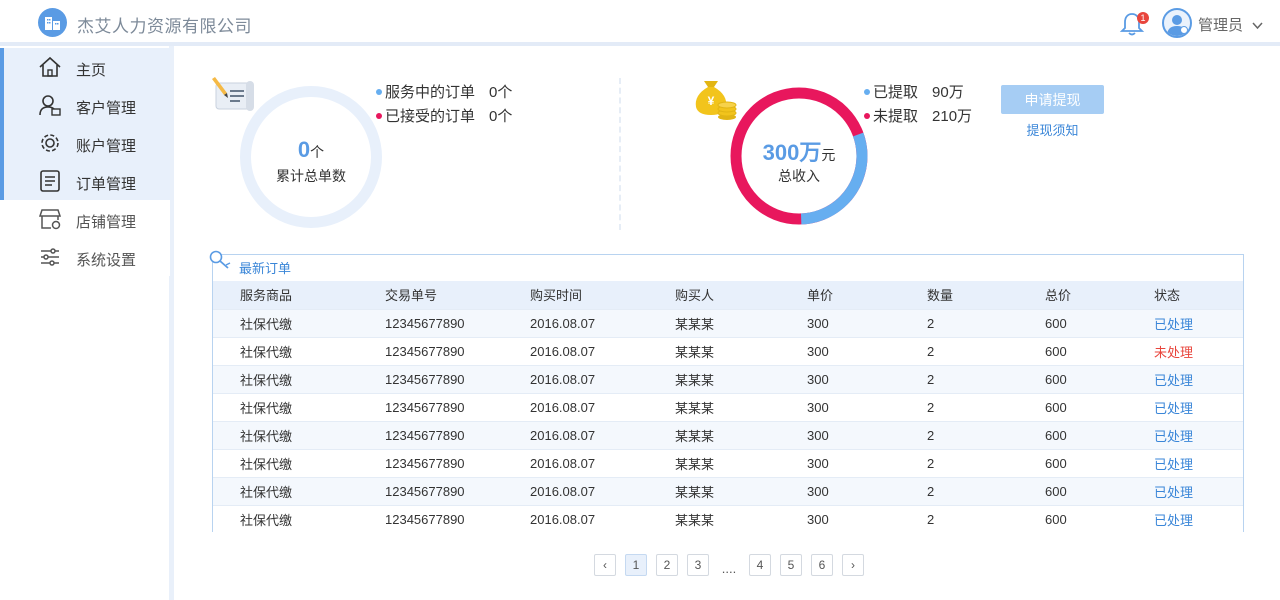 This screenshot has width=1280, height=600. I want to click on sidebar-item-orders: 订单管理, so click(85, 181).